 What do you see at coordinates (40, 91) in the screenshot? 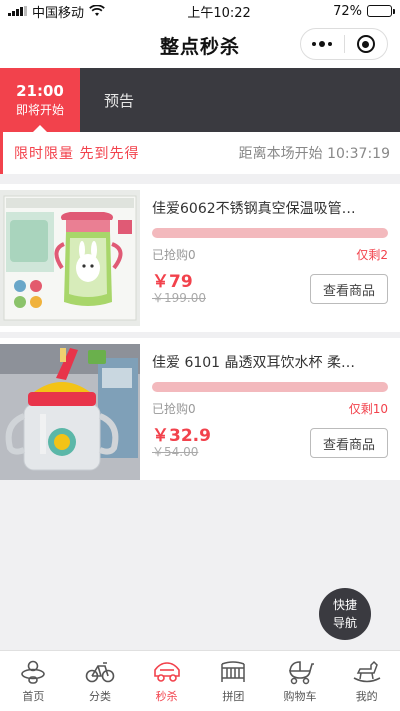
I see `session-time: 21:00` at bounding box center [40, 91].